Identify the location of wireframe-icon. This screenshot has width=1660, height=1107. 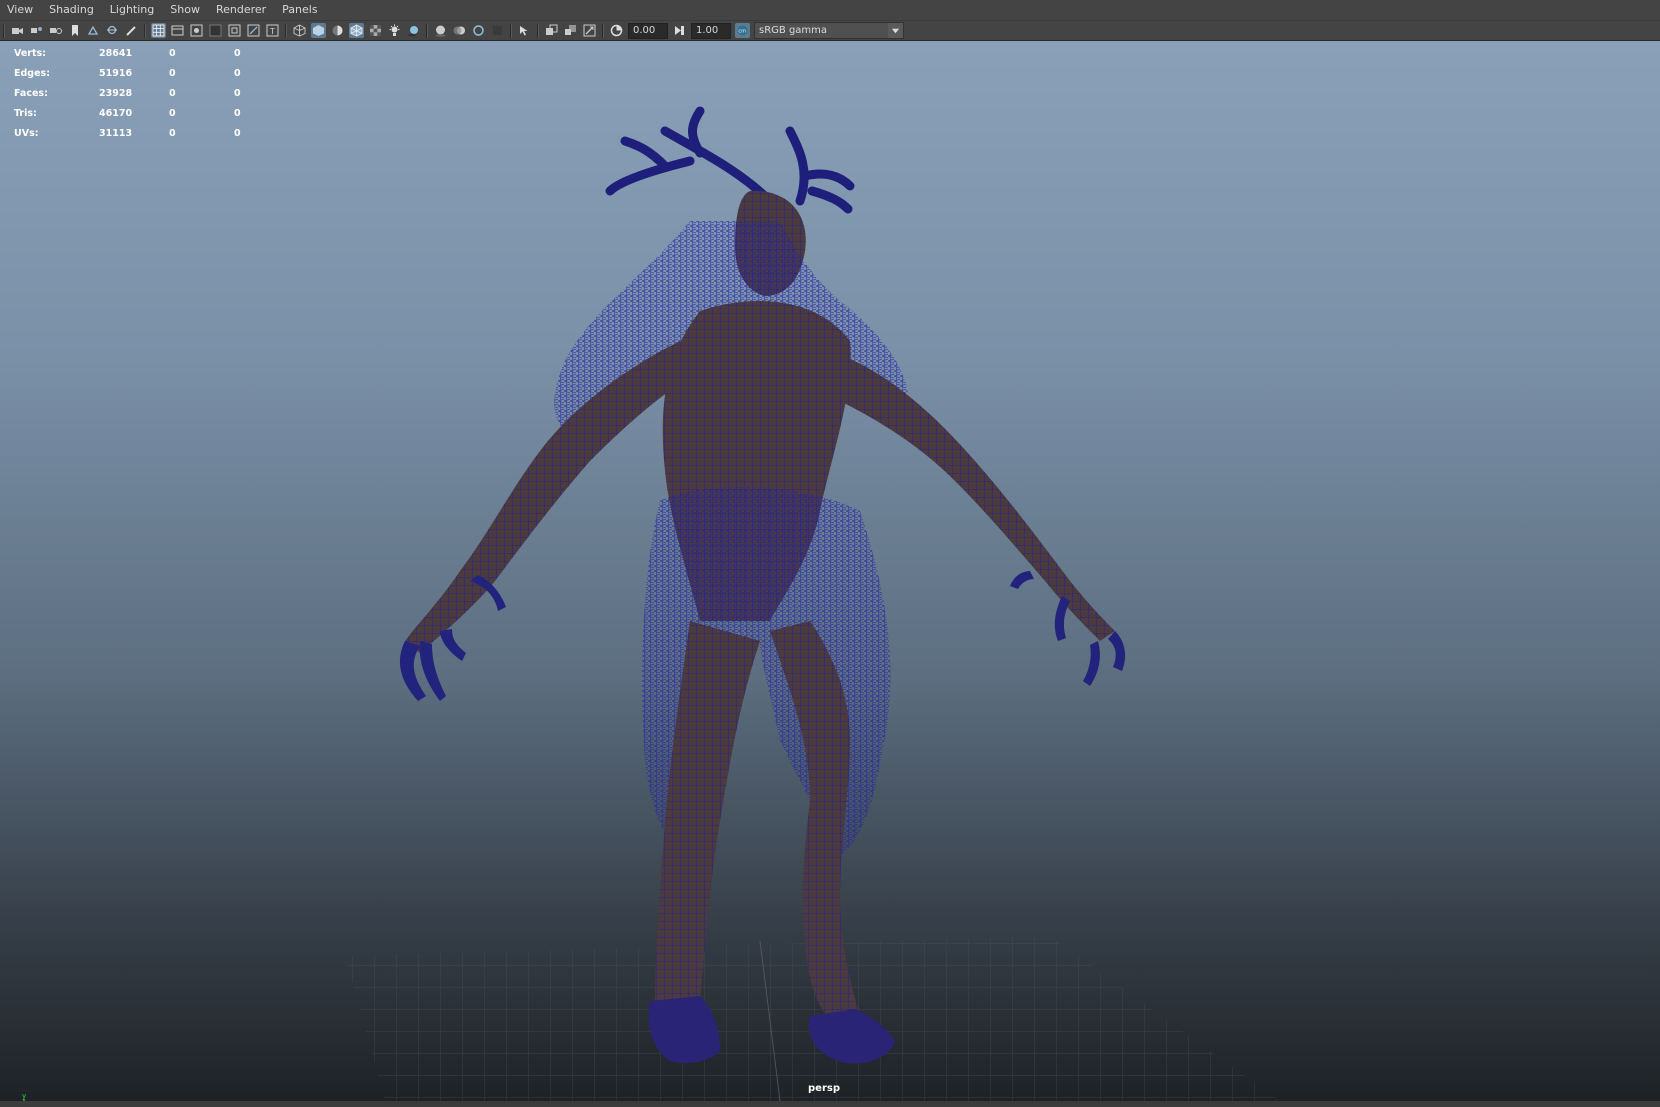
(299, 30).